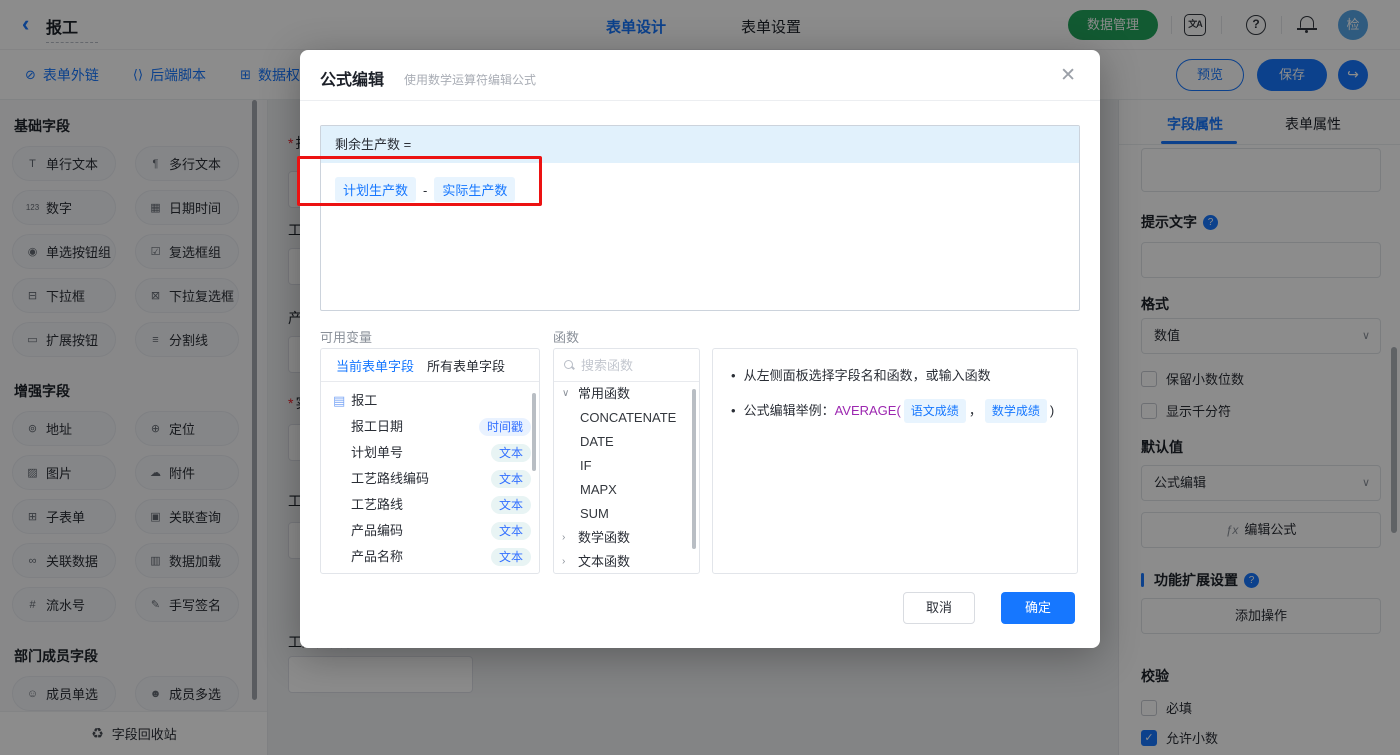 The width and height of the screenshot is (1400, 755). What do you see at coordinates (626, 394) in the screenshot?
I see `function-group-common: ∨ 常用函数` at bounding box center [626, 394].